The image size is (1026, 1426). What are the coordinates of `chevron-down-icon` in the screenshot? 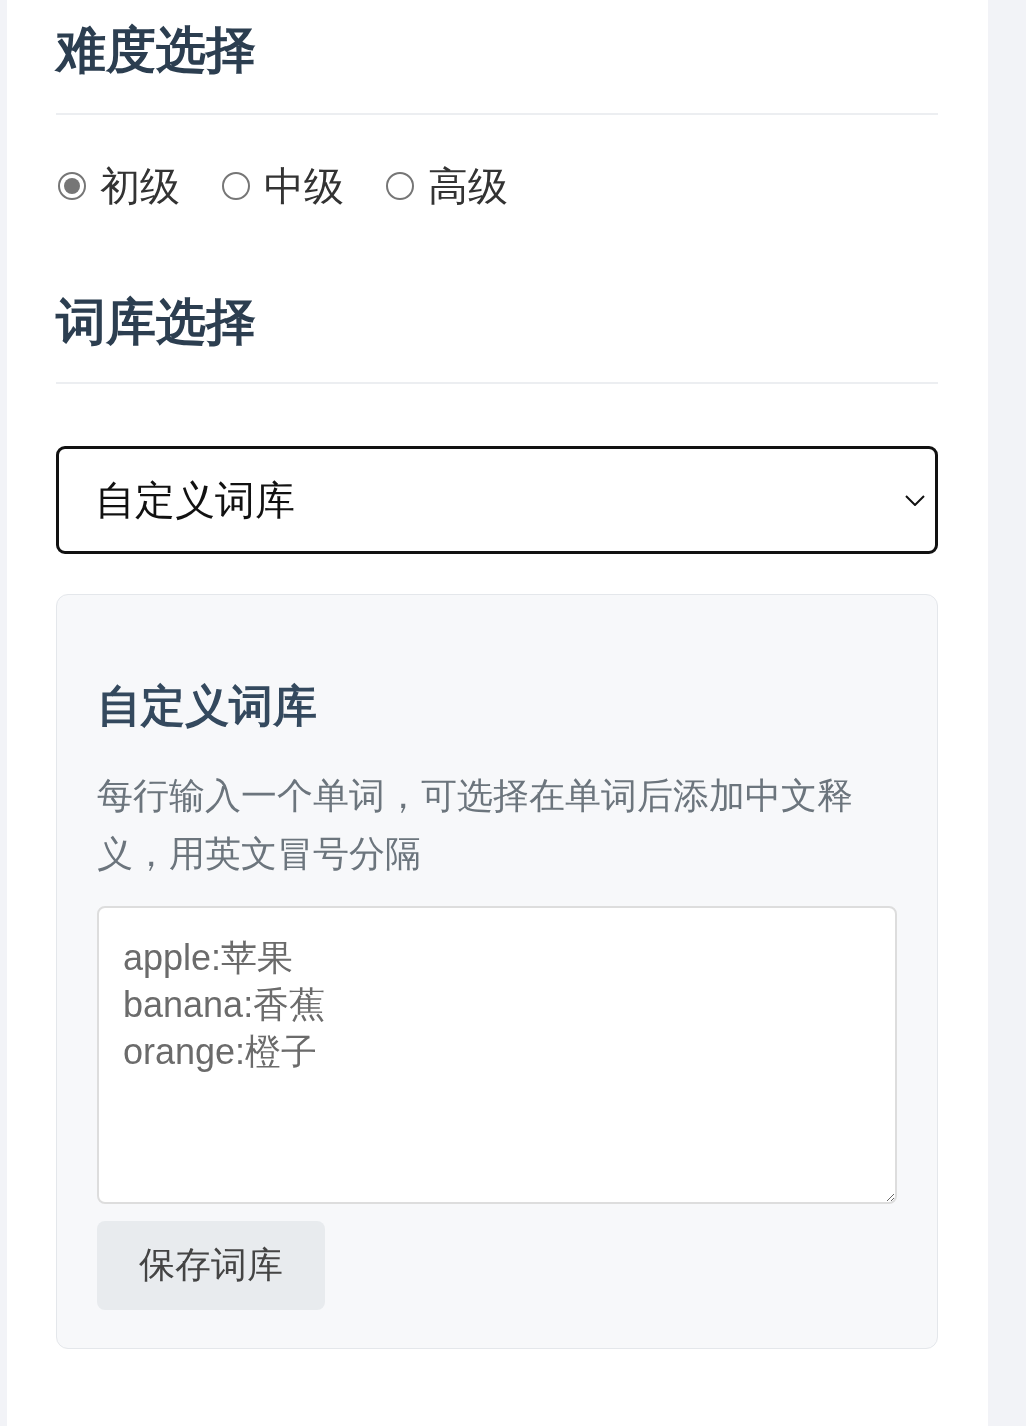 It's located at (915, 500).